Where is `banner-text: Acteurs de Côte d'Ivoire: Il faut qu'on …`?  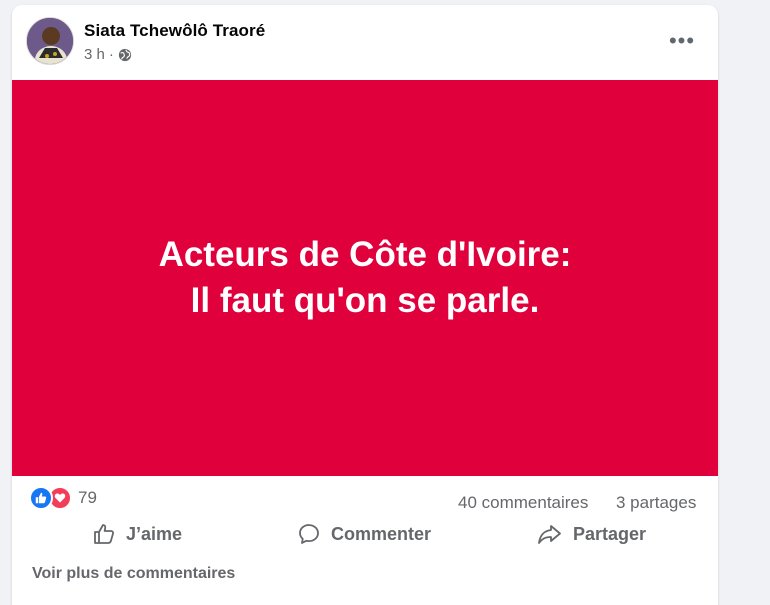 banner-text: Acteurs de Côte d'Ivoire: Il faut qu'on … is located at coordinates (365, 278).